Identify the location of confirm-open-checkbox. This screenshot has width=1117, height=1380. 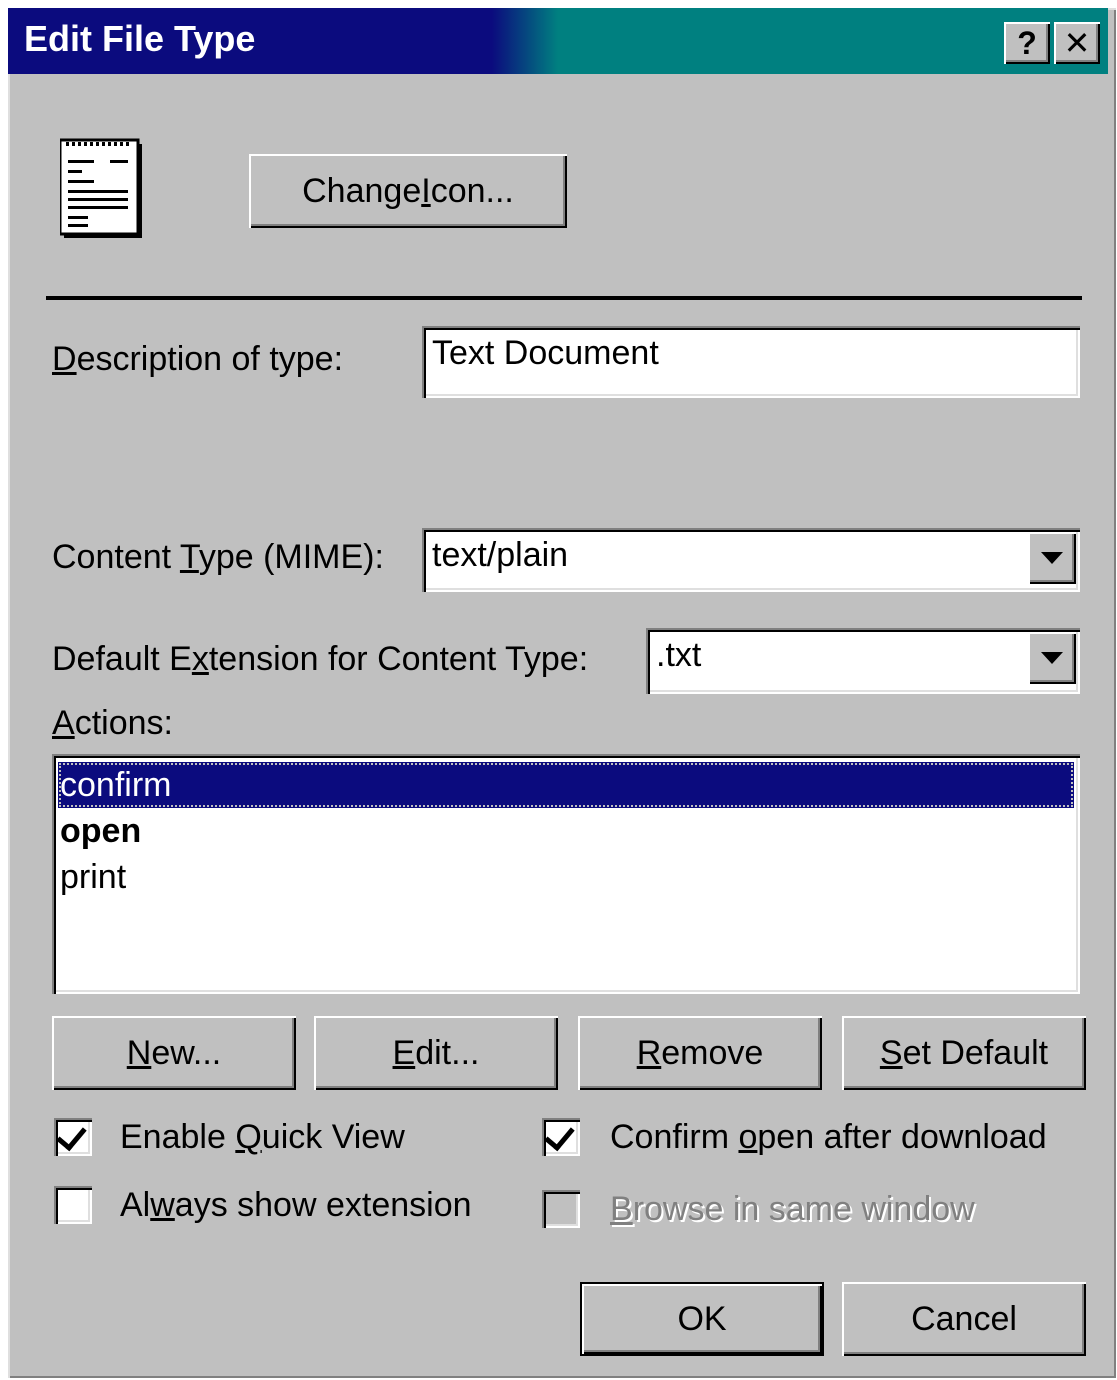
(561, 1137).